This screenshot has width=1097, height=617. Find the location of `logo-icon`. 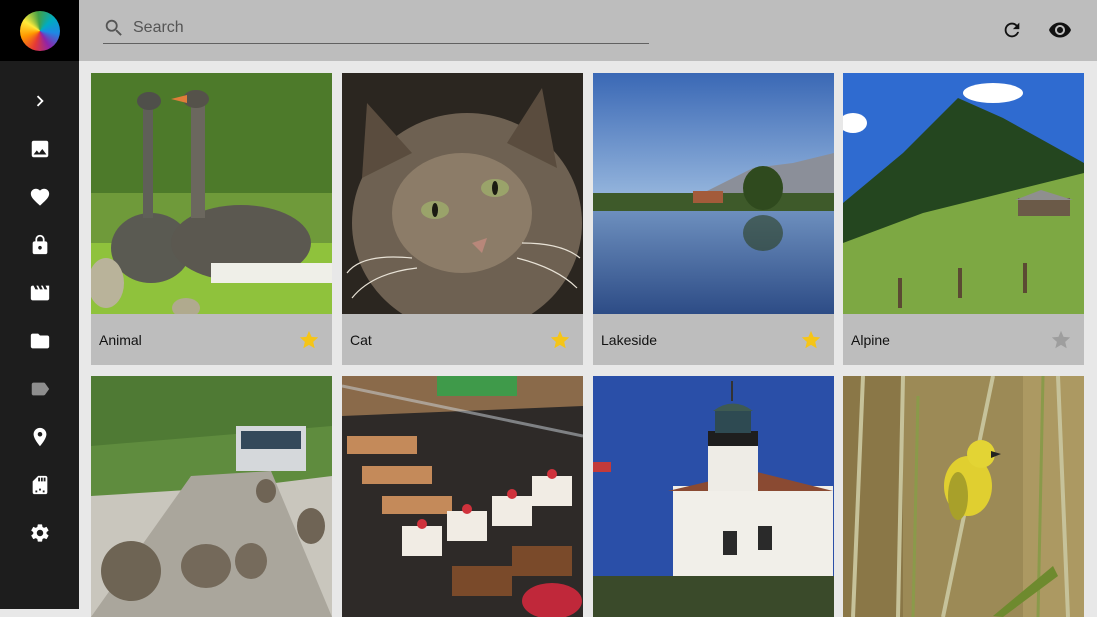

logo-icon is located at coordinates (39, 30).